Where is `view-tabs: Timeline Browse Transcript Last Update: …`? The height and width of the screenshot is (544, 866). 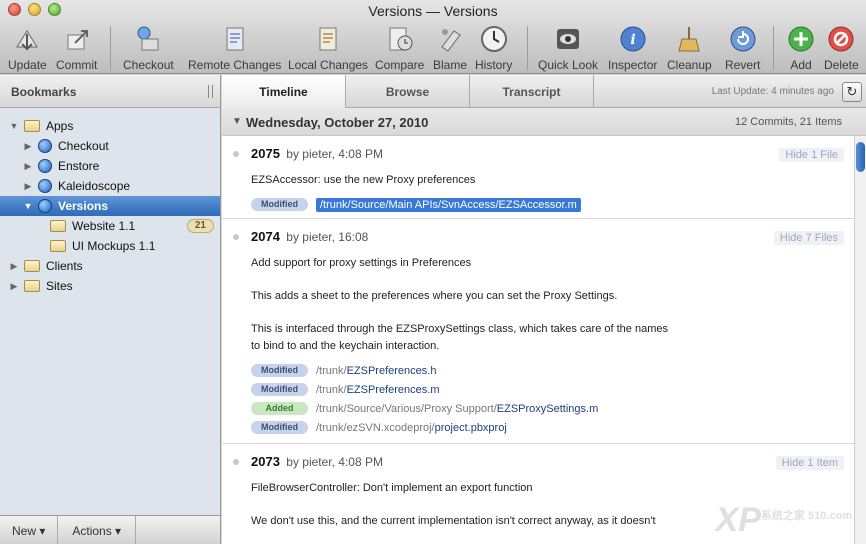
view-tabs: Timeline Browse Transcript Last Update: … is located at coordinates (544, 91).